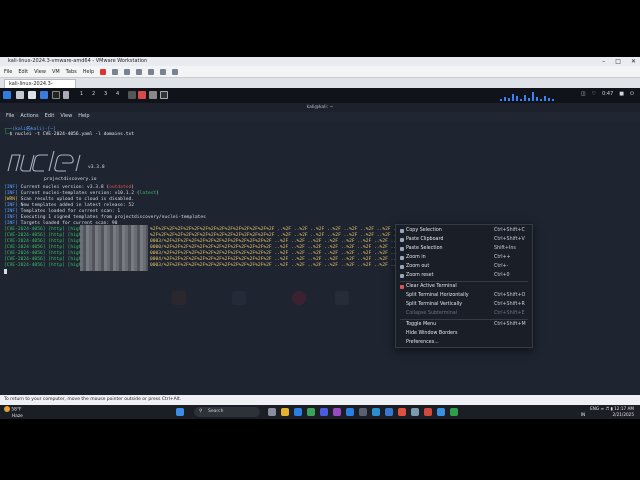 Image resolution: width=640 pixels, height=480 pixels. Describe the element at coordinates (298, 412) in the screenshot. I see `edge-icon` at that location.